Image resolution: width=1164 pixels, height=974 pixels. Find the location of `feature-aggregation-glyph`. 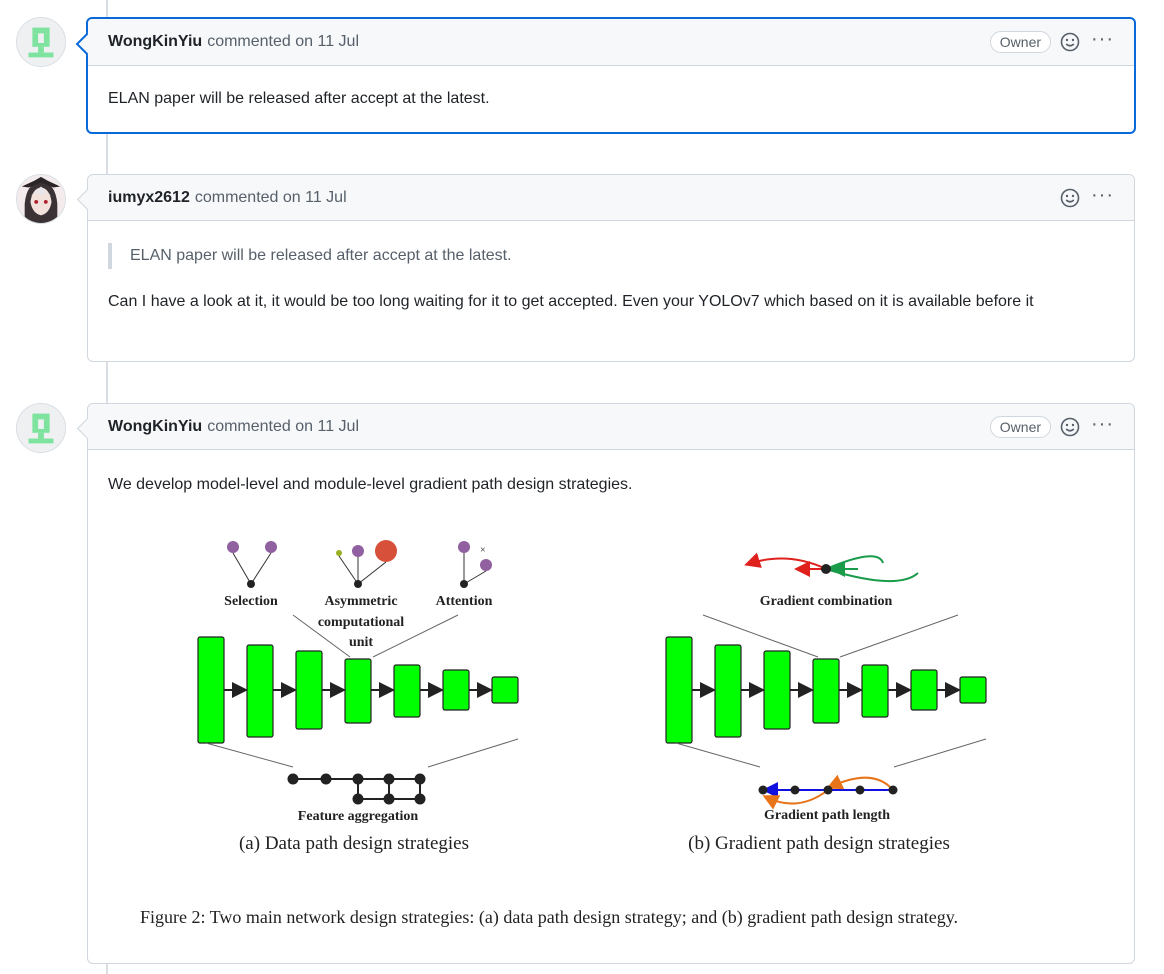

feature-aggregation-glyph is located at coordinates (356, 789).